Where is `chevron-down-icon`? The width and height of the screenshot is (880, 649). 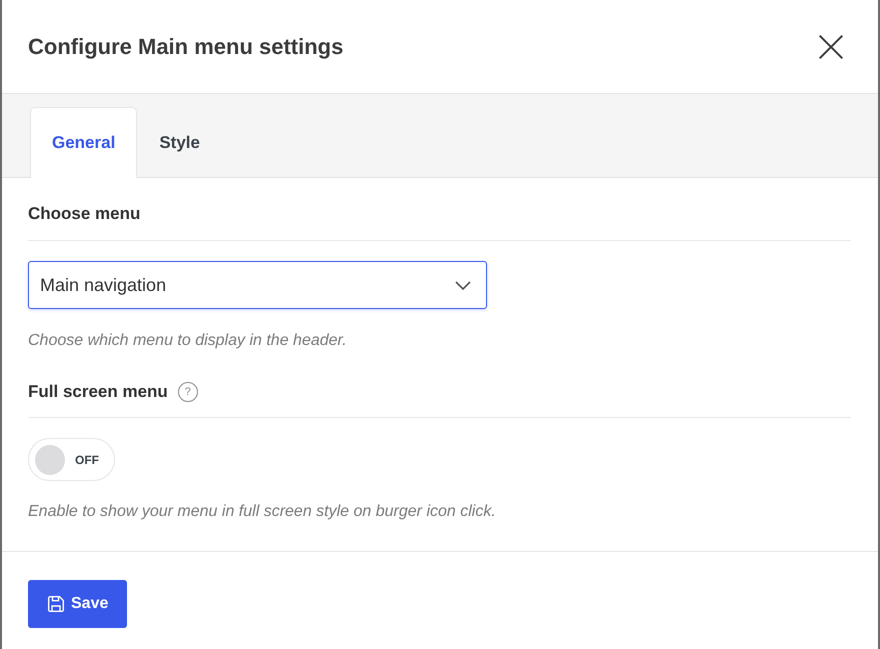
chevron-down-icon is located at coordinates (463, 285).